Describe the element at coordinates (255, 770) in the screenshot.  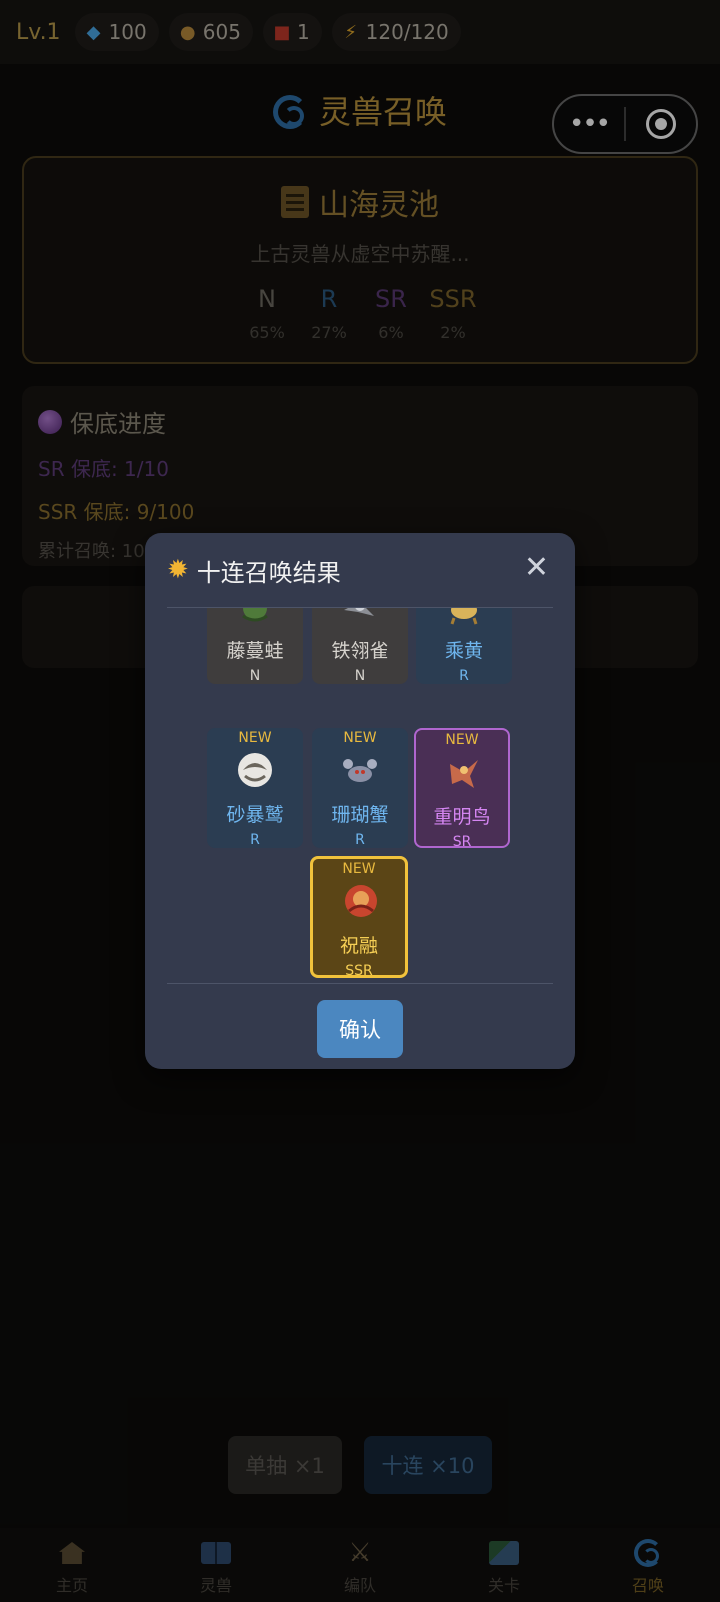
I see `sandstorm-vulture-sprite` at that location.